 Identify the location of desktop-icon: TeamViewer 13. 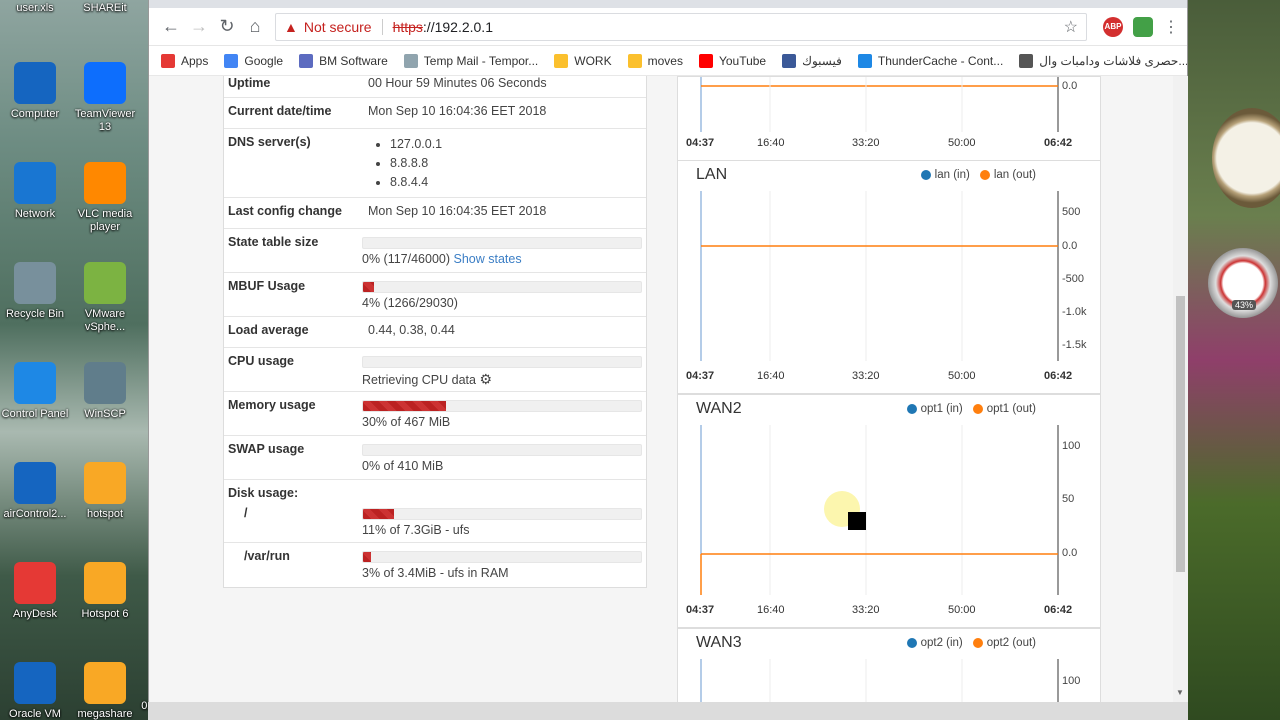
(105, 98).